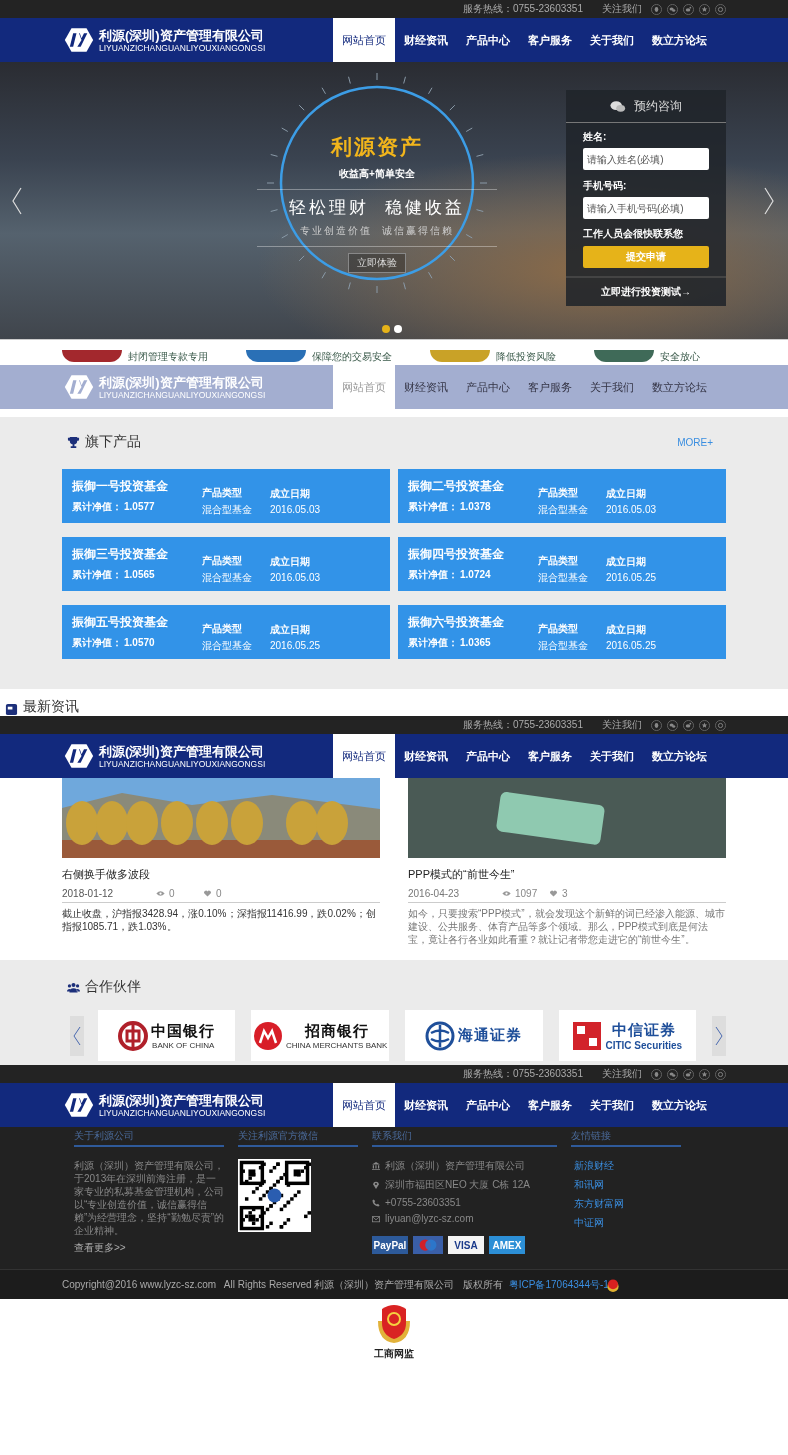 This screenshot has height=1455, width=788. What do you see at coordinates (88, 893) in the screenshot?
I see `news-date: 2018-01-12` at bounding box center [88, 893].